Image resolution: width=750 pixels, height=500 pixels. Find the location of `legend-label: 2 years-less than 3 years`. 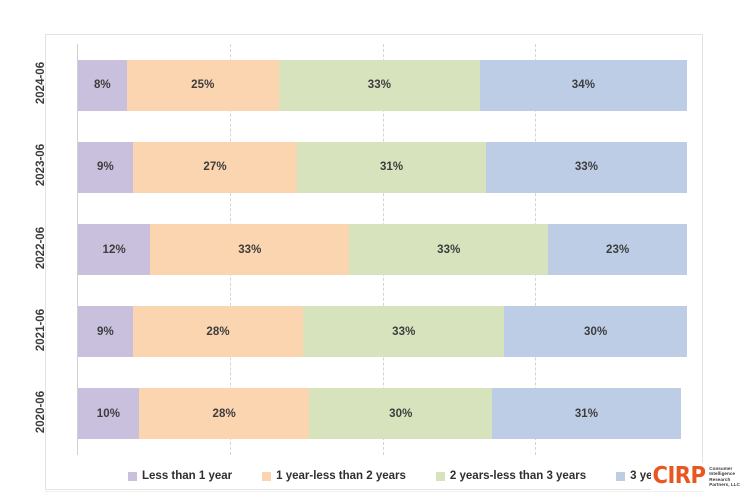

legend-label: 2 years-less than 3 years is located at coordinates (518, 476).